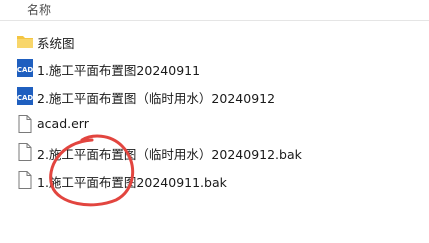 The height and width of the screenshot is (243, 429). I want to click on column-header: 名称, so click(214, 10).